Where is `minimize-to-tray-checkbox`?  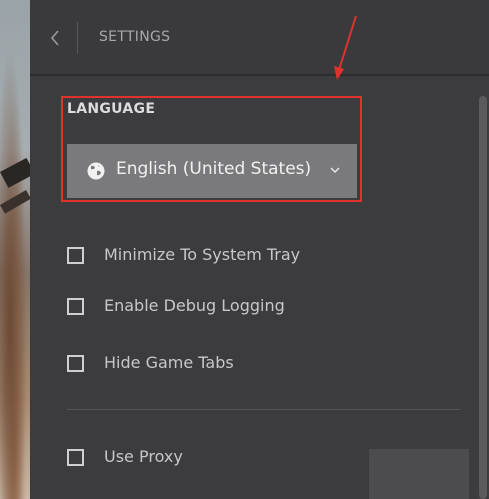 minimize-to-tray-checkbox is located at coordinates (75, 255).